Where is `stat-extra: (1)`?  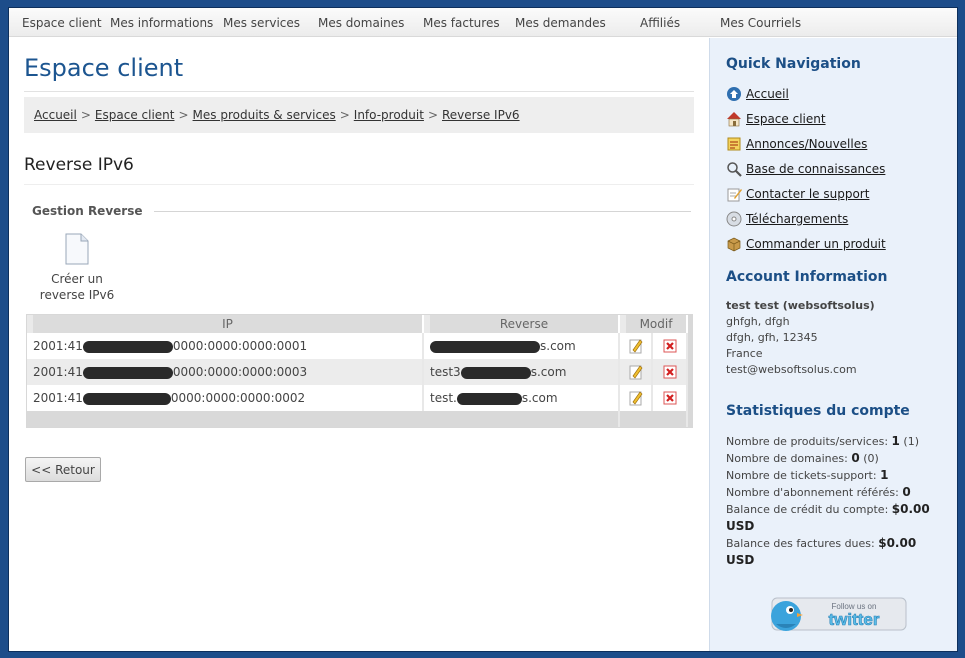 stat-extra: (1) is located at coordinates (911, 441).